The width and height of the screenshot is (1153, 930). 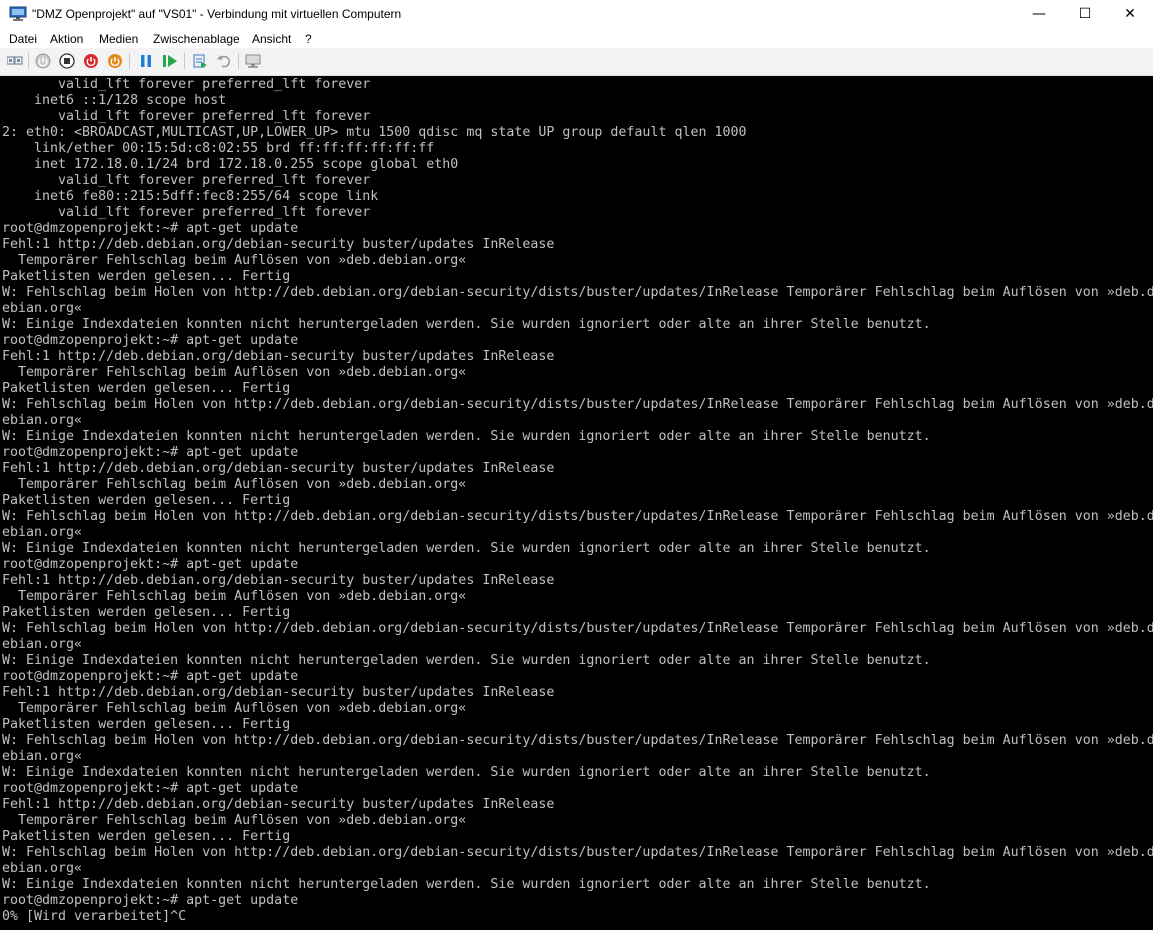 What do you see at coordinates (1130, 15) in the screenshot?
I see `close-button: ✕` at bounding box center [1130, 15].